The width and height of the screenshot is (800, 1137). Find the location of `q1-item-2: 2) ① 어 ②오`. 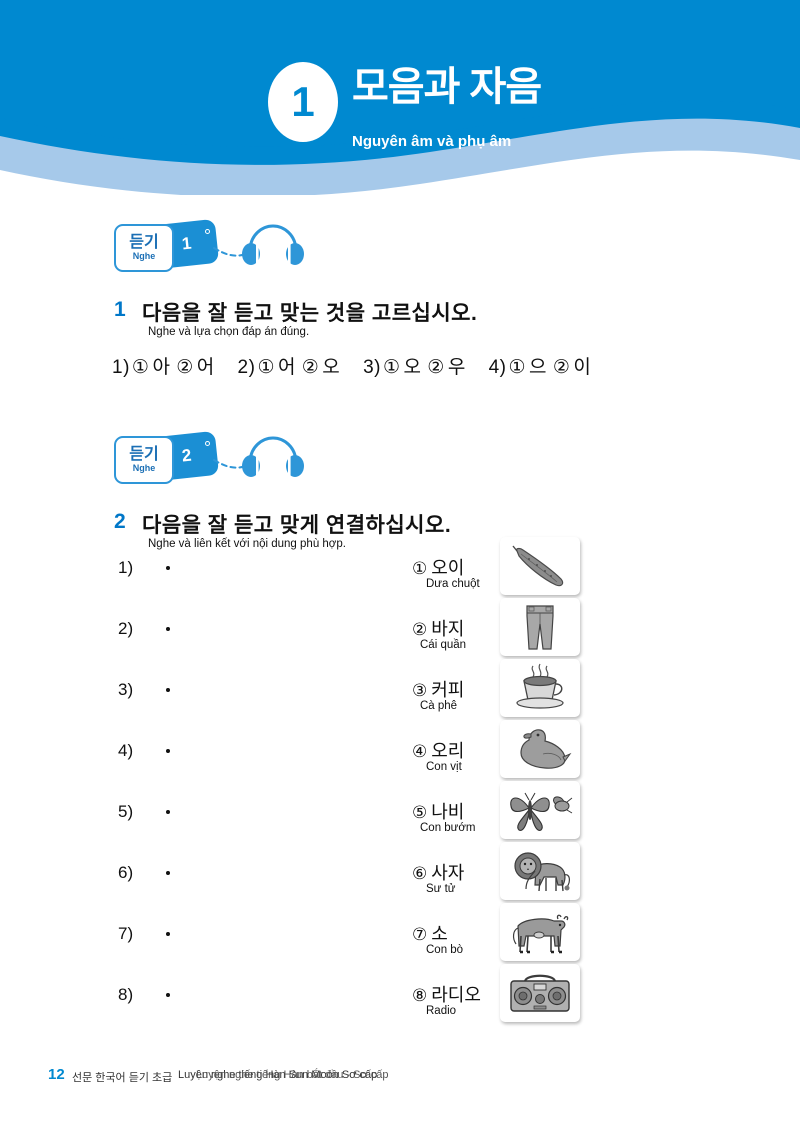

q1-item-2: 2) ① 어 ②오 is located at coordinates (289, 367).